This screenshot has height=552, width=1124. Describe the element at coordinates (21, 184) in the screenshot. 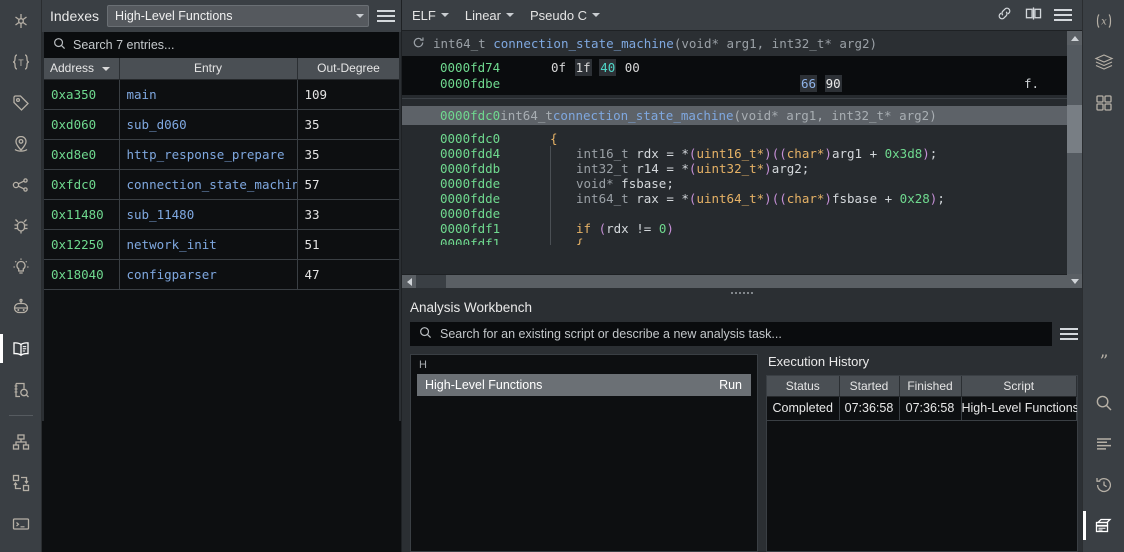

I see `sidebar-item-call-graph` at that location.